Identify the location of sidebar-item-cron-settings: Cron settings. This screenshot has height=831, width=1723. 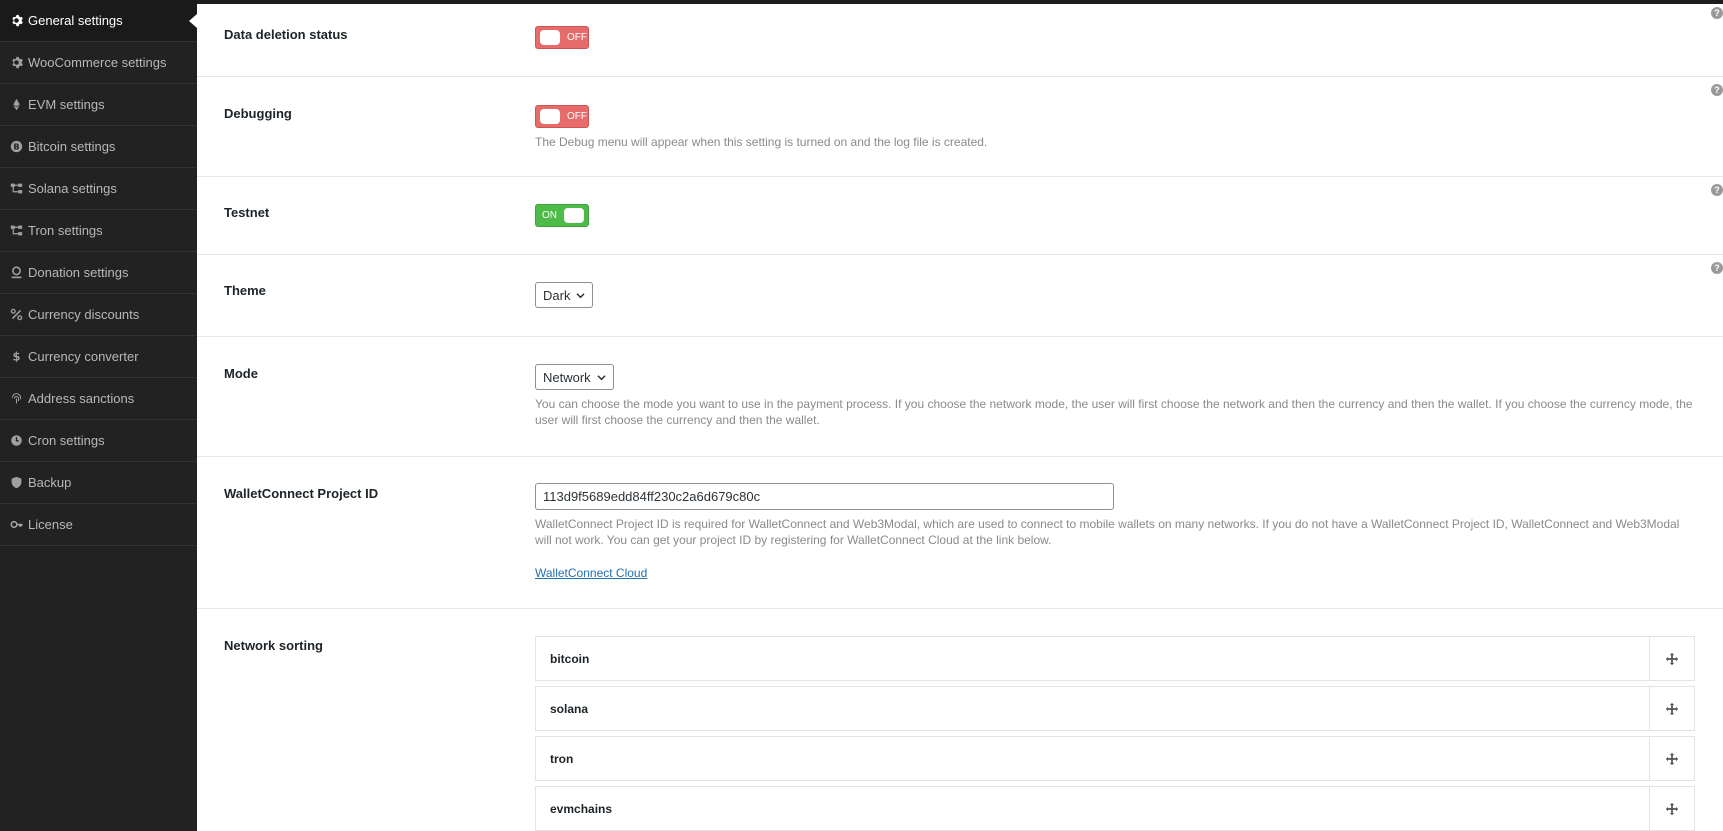
(98, 441).